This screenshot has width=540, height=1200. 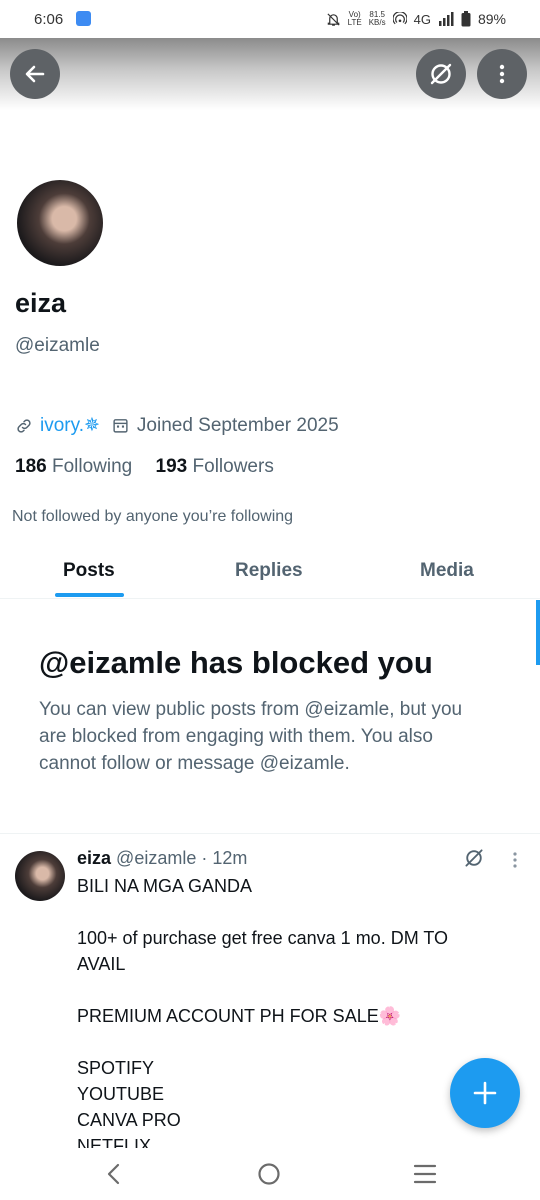 What do you see at coordinates (165, 886) in the screenshot?
I see `post-line: BILI NA MGA GANDA` at bounding box center [165, 886].